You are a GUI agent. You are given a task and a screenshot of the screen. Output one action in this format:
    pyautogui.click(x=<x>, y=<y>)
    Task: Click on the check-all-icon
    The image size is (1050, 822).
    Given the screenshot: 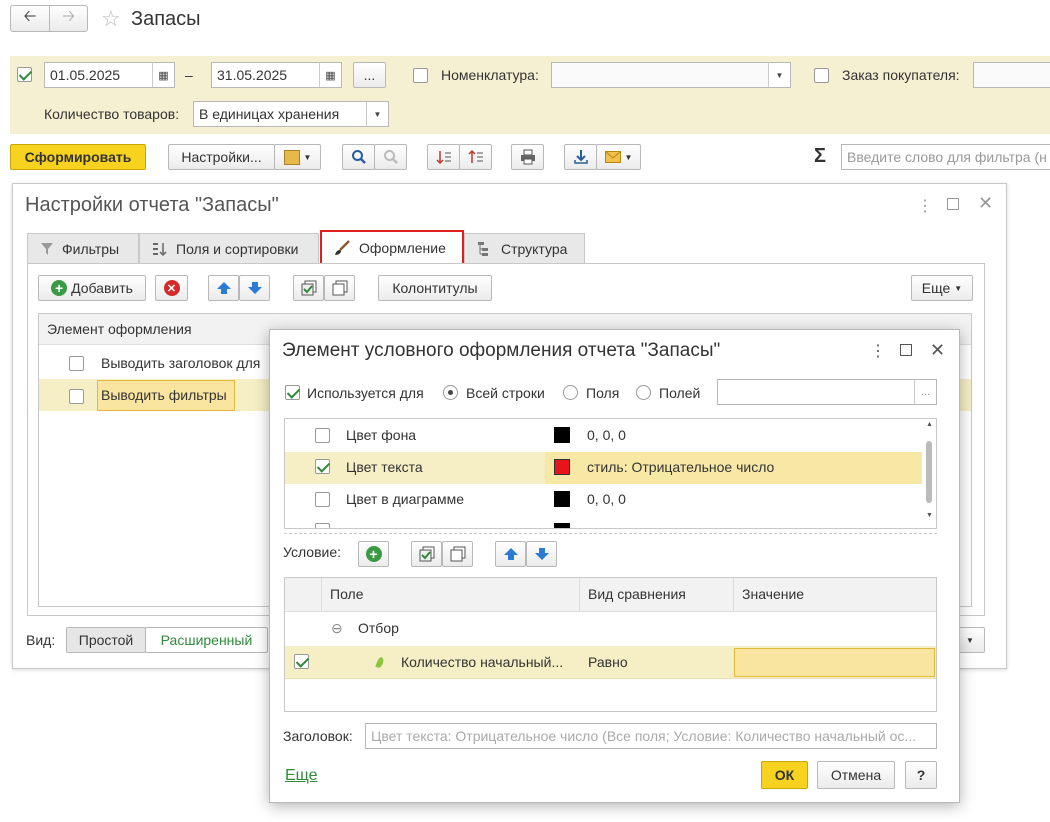 What is the action you would take?
    pyautogui.click(x=426, y=554)
    